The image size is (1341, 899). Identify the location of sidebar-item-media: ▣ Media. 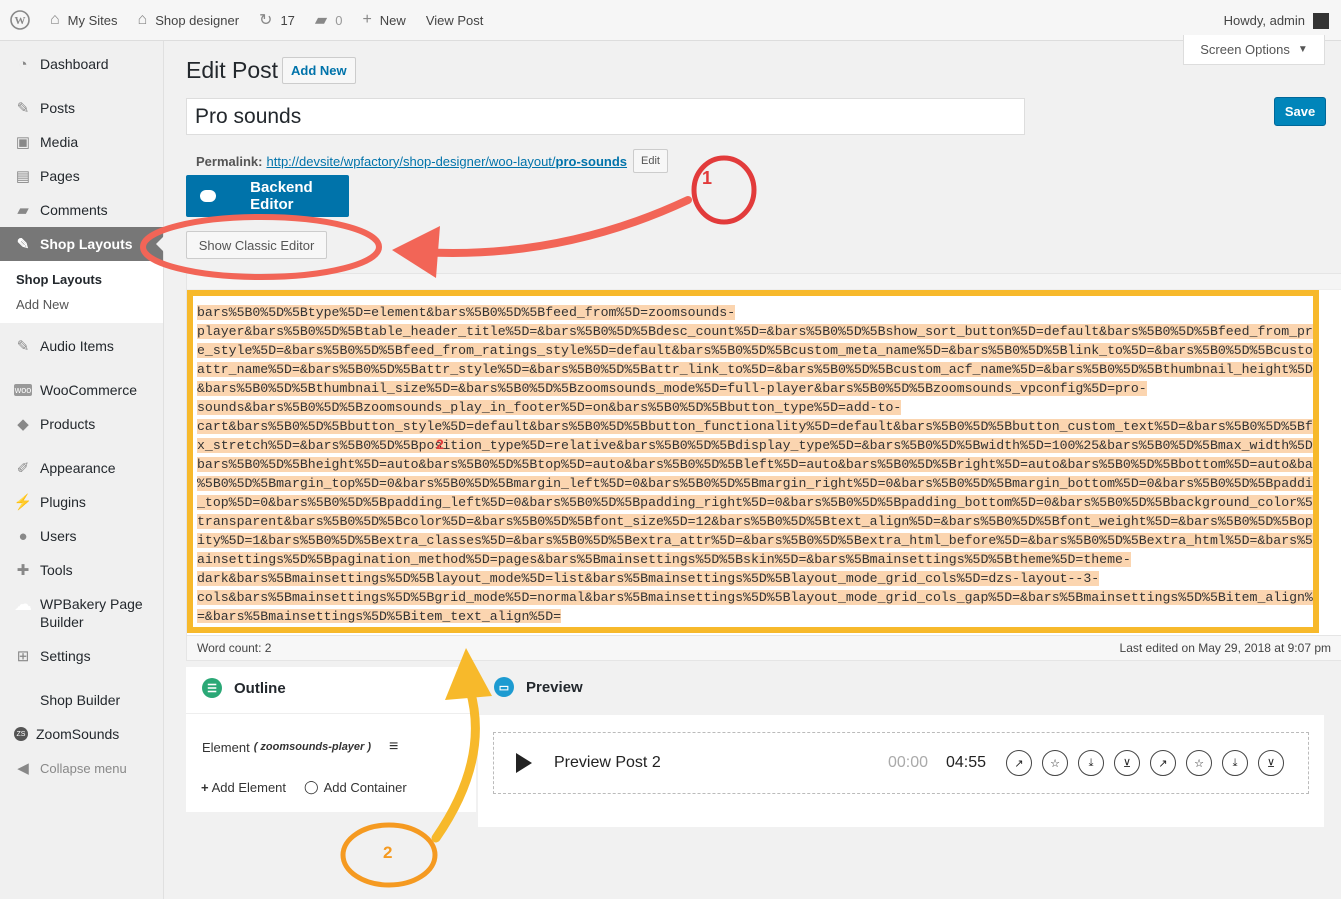
(81, 142).